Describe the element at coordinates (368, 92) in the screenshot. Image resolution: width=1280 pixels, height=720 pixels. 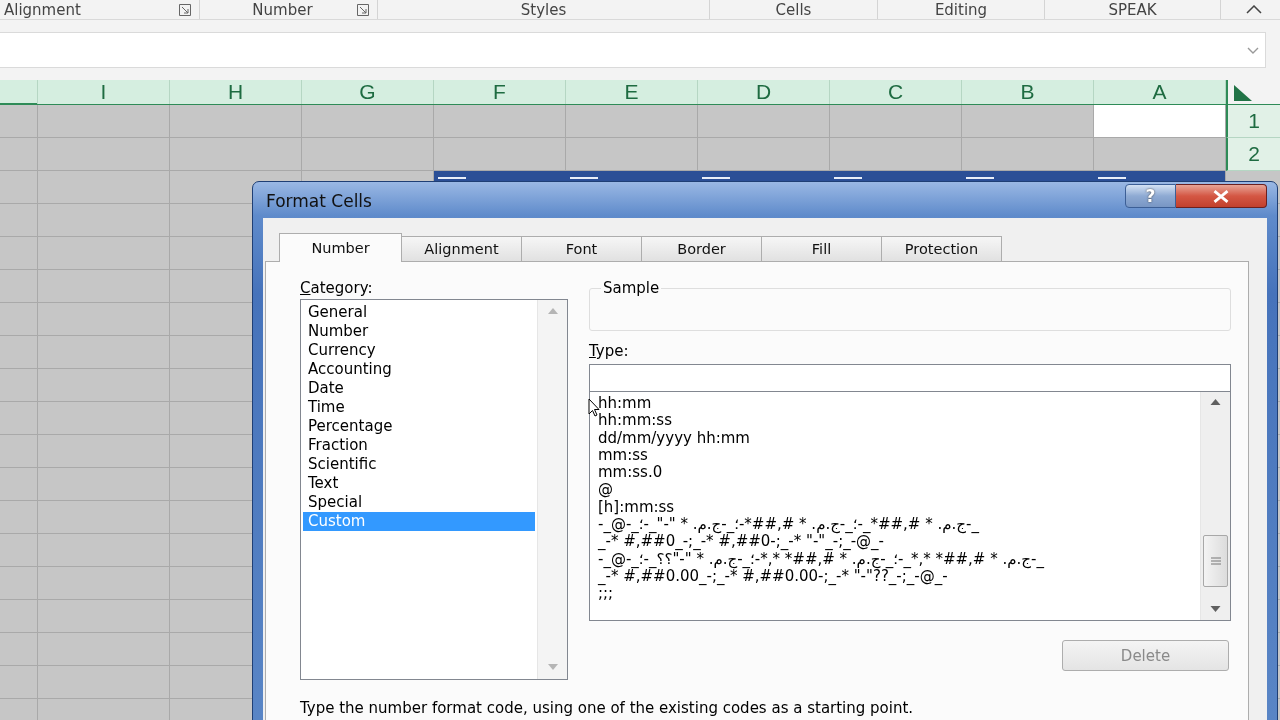
I see `column-header: G` at that location.